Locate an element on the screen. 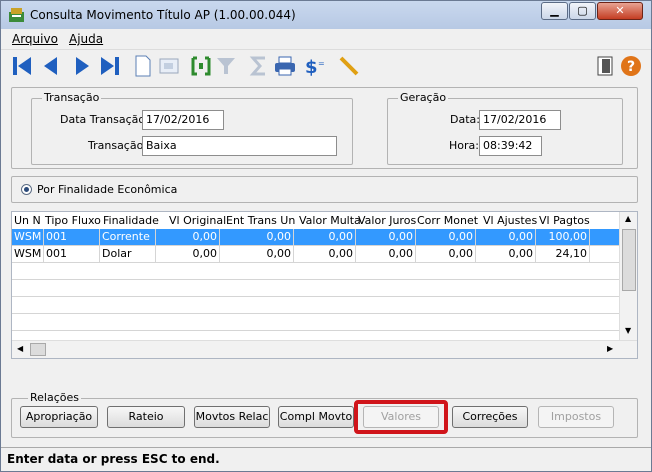 This screenshot has width=652, height=472. scroll-right-icon: ▶ is located at coordinates (610, 348).